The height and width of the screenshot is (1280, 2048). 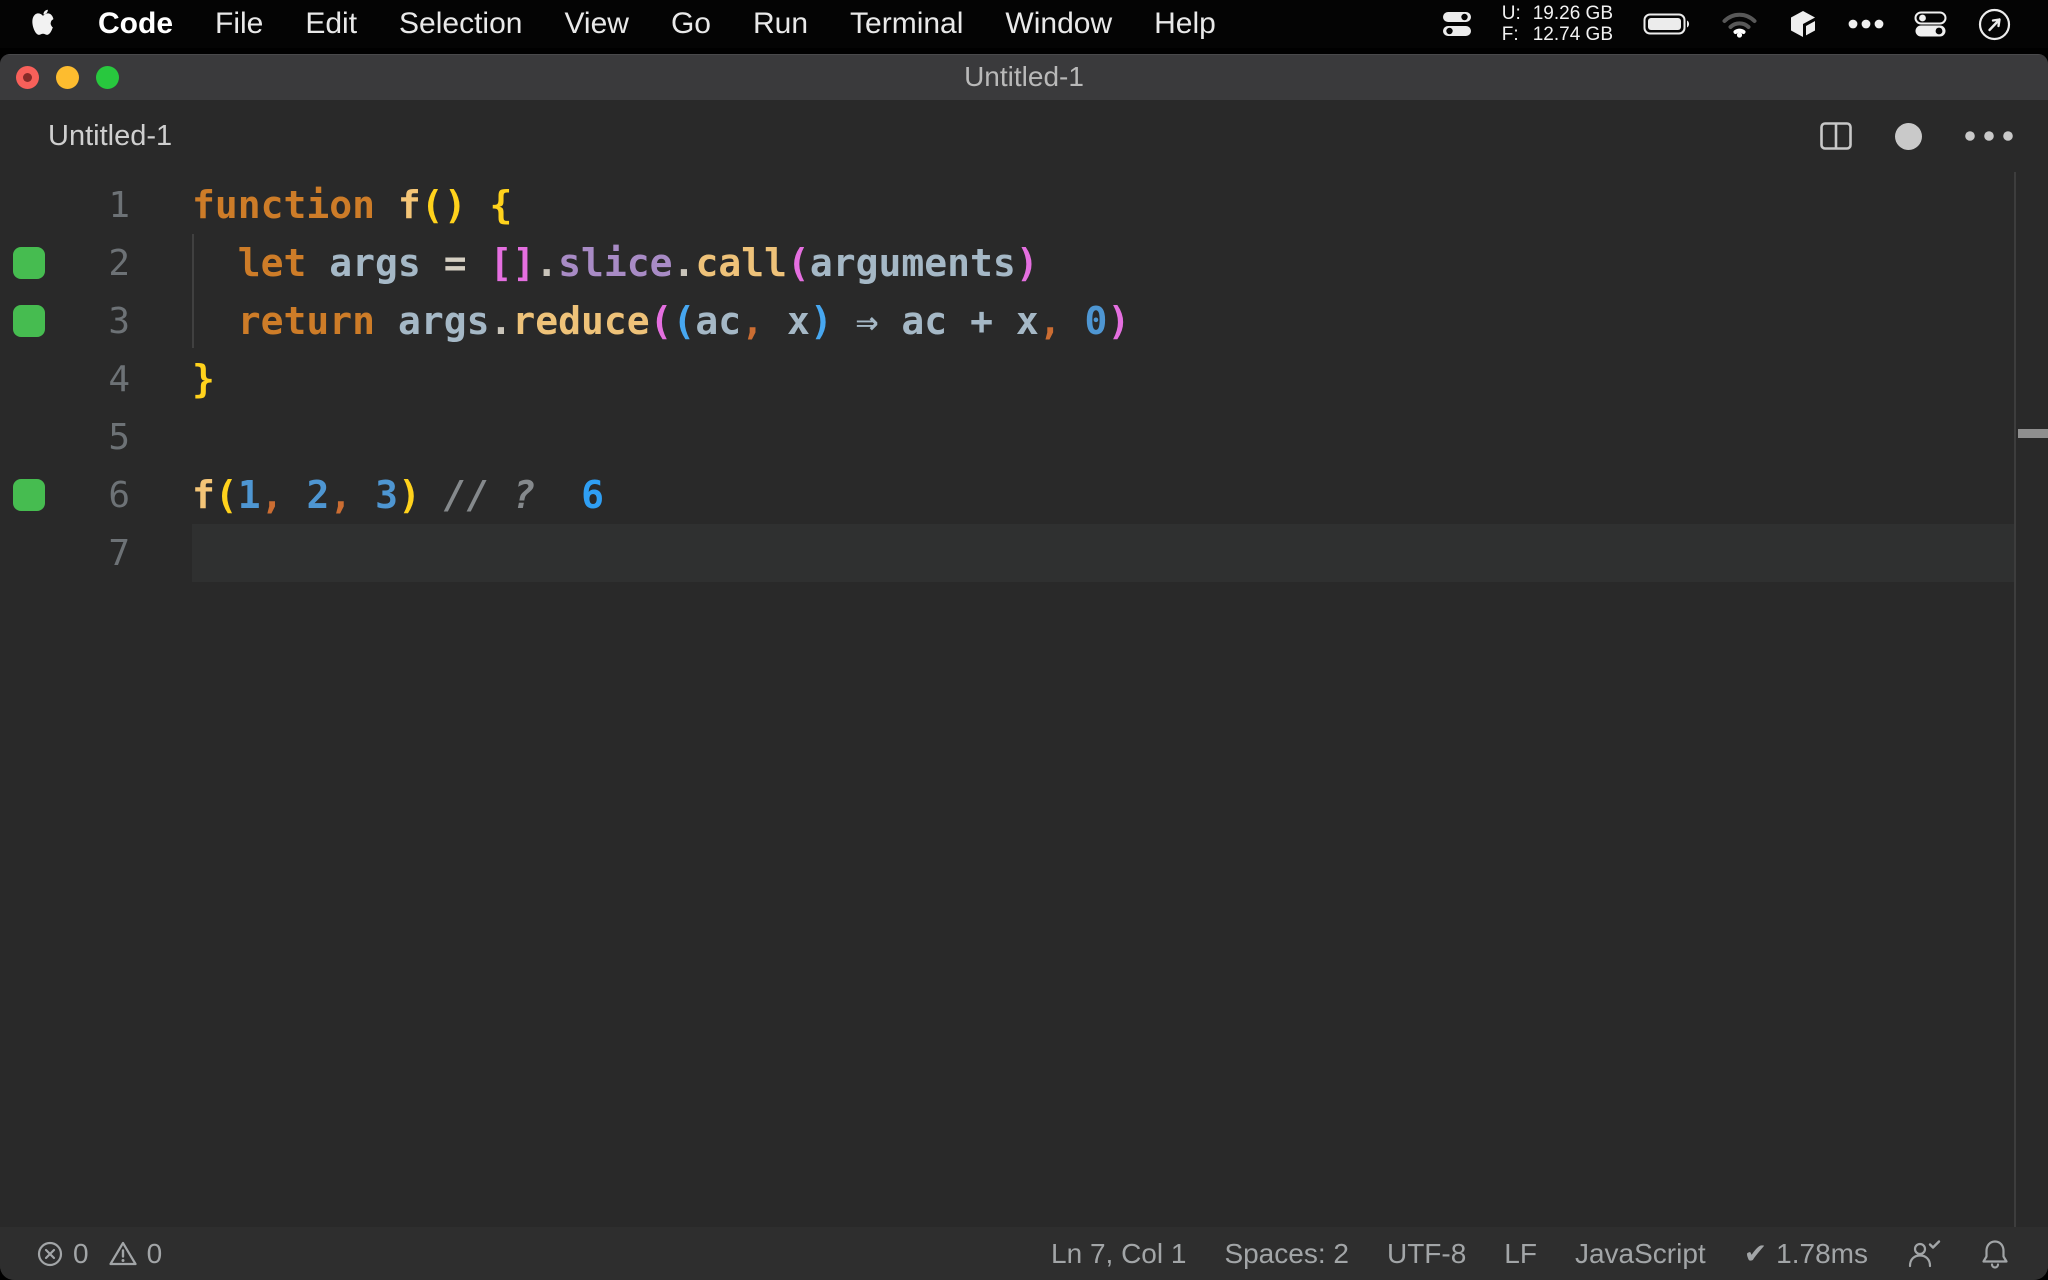 I want to click on battery-icon, so click(x=1667, y=24).